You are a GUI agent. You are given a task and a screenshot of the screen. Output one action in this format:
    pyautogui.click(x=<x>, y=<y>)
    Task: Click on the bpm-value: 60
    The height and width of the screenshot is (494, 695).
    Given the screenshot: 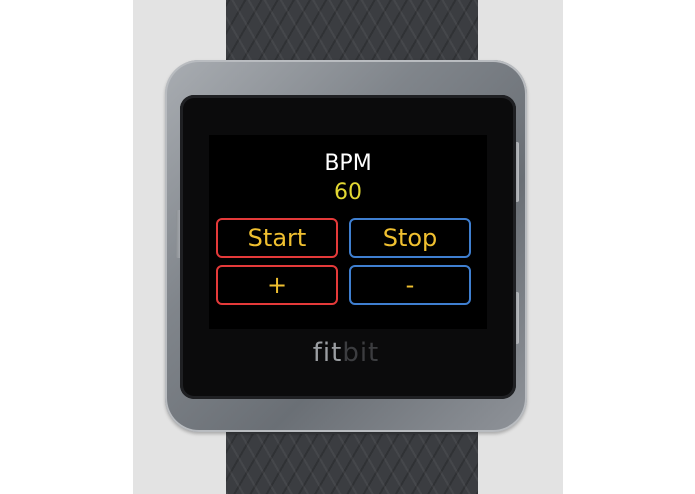 What is the action you would take?
    pyautogui.click(x=348, y=192)
    